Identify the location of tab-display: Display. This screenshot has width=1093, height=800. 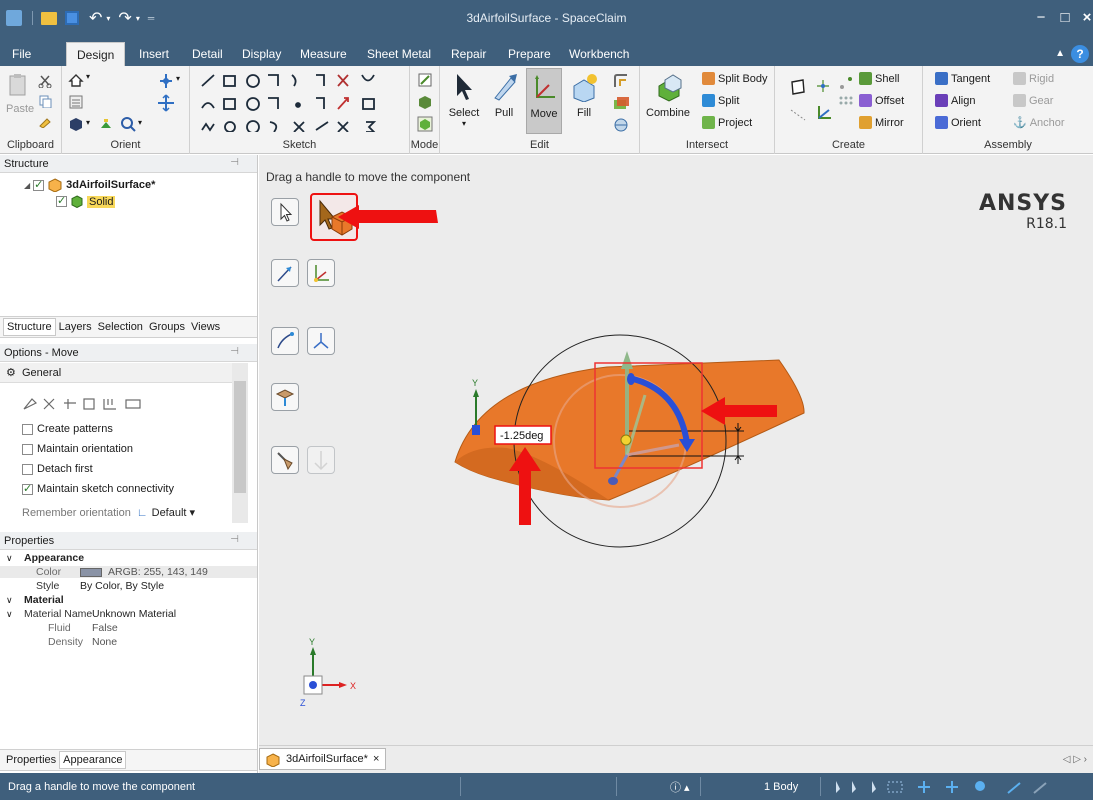
(261, 54).